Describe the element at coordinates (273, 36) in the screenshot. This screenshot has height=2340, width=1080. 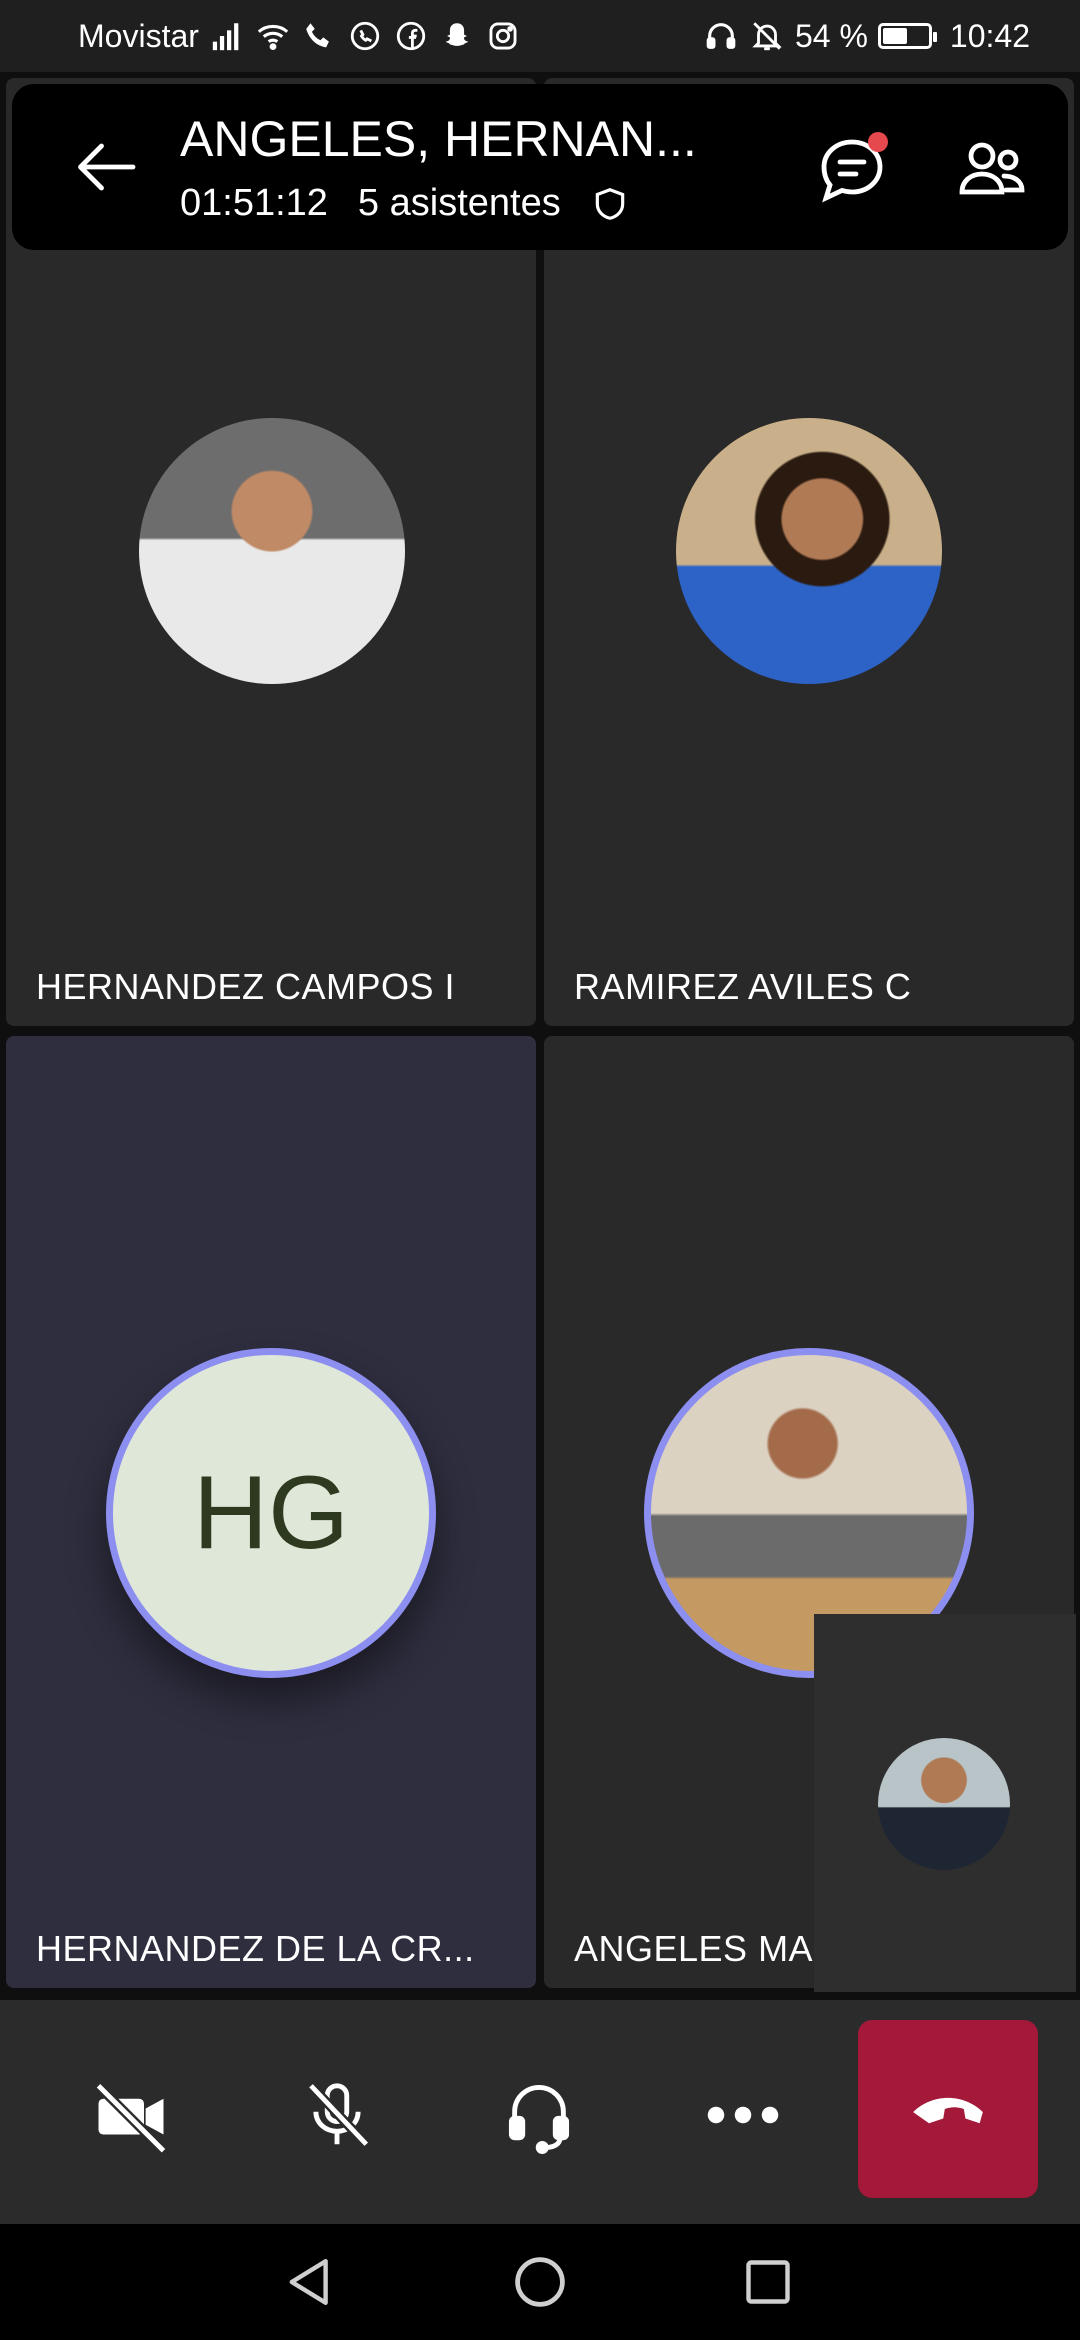
I see `wifi-icon` at that location.